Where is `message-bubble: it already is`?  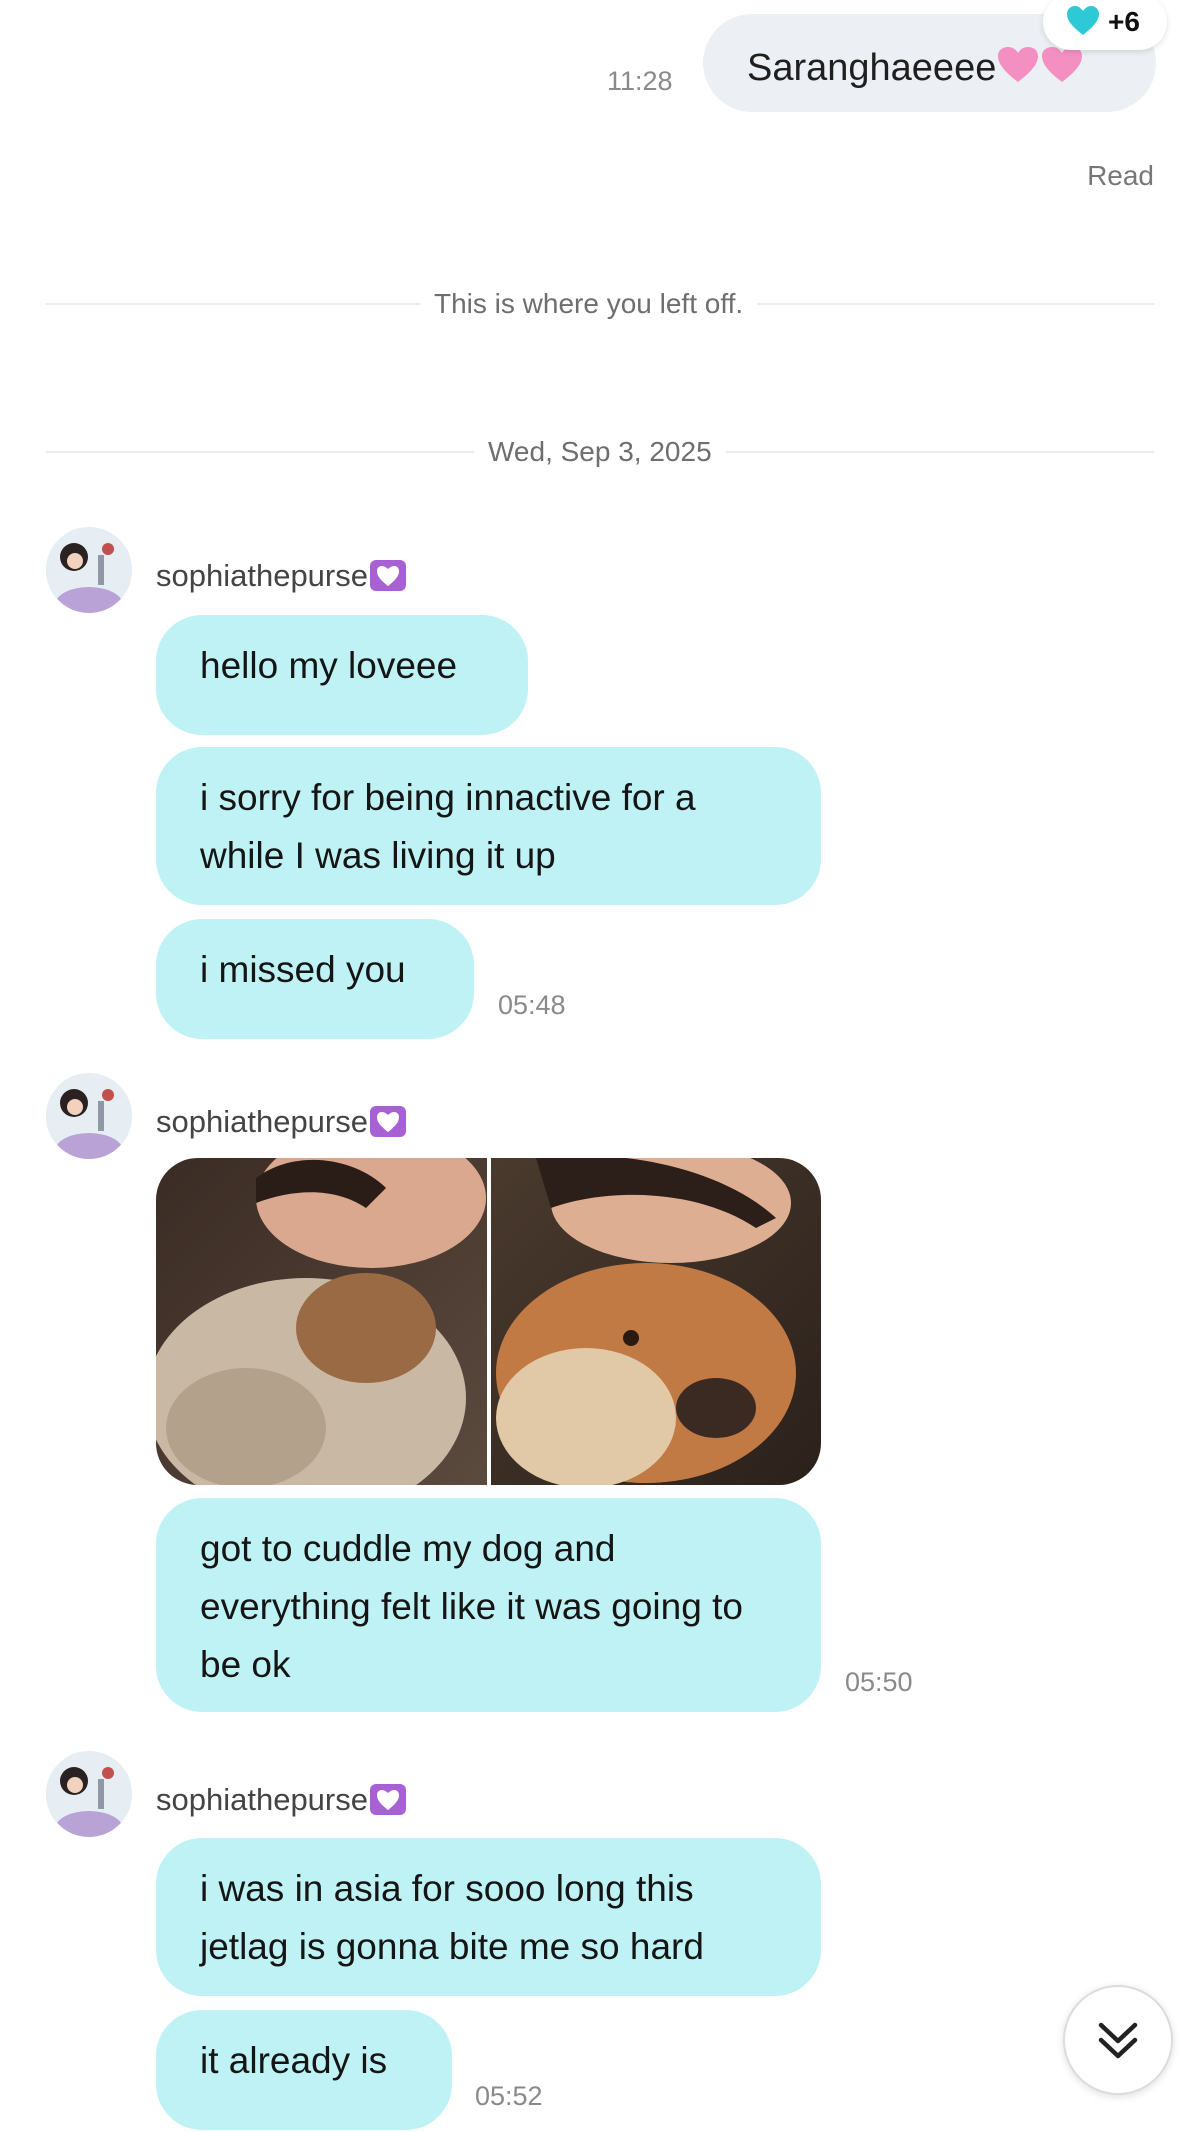
message-bubble: it already is is located at coordinates (304, 2070).